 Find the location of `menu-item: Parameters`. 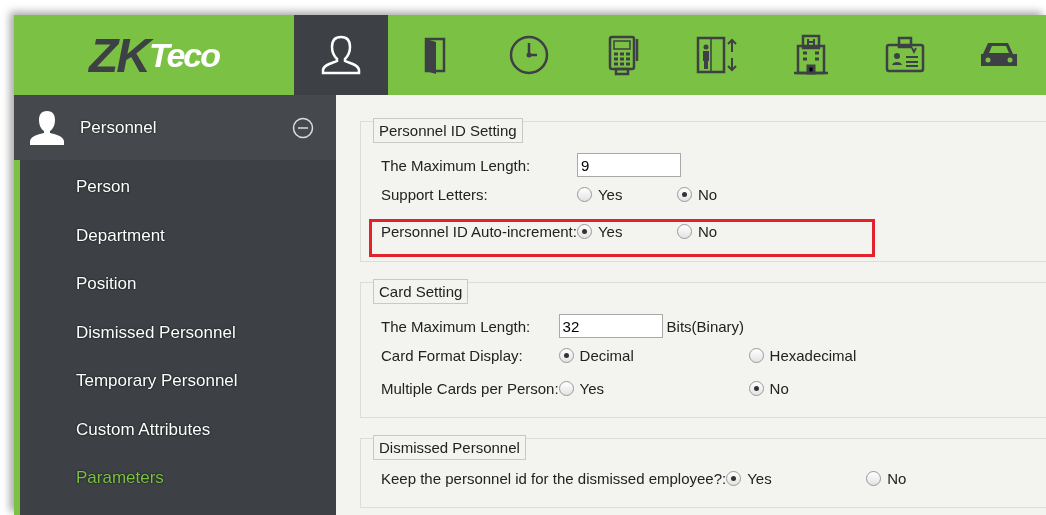

menu-item: Parameters is located at coordinates (178, 478).